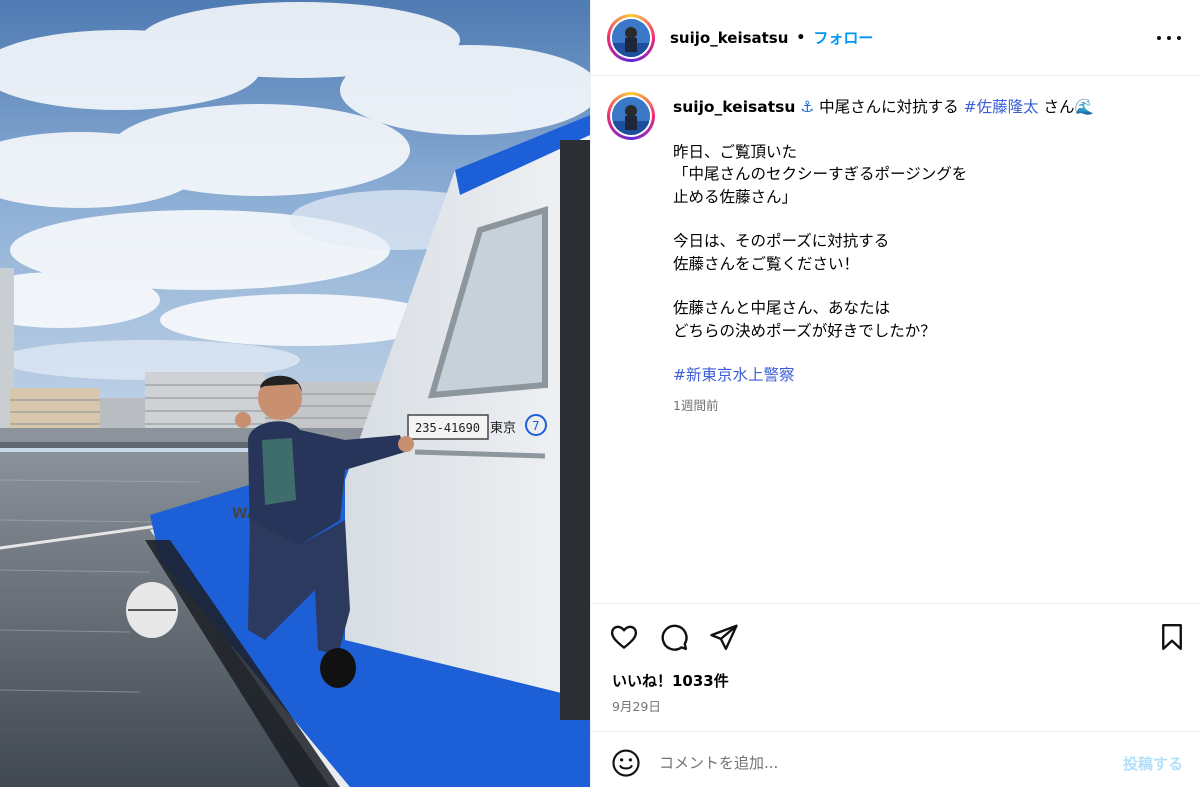 This screenshot has width=1200, height=787. Describe the element at coordinates (724, 637) in the screenshot. I see `share-icon` at that location.